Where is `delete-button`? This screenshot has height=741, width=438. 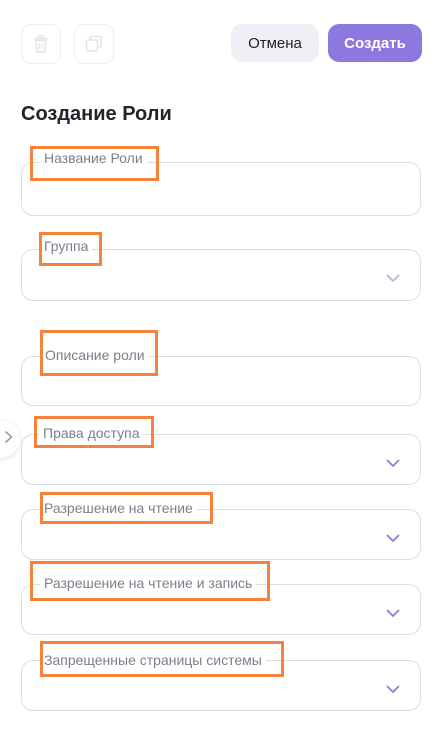 delete-button is located at coordinates (41, 44).